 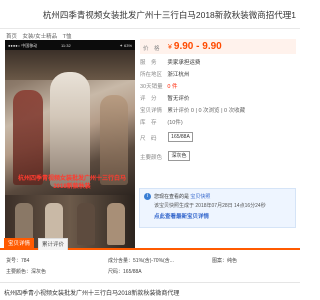 I want to click on attribute-label: 主要颜色：, so click(x=19, y=272).